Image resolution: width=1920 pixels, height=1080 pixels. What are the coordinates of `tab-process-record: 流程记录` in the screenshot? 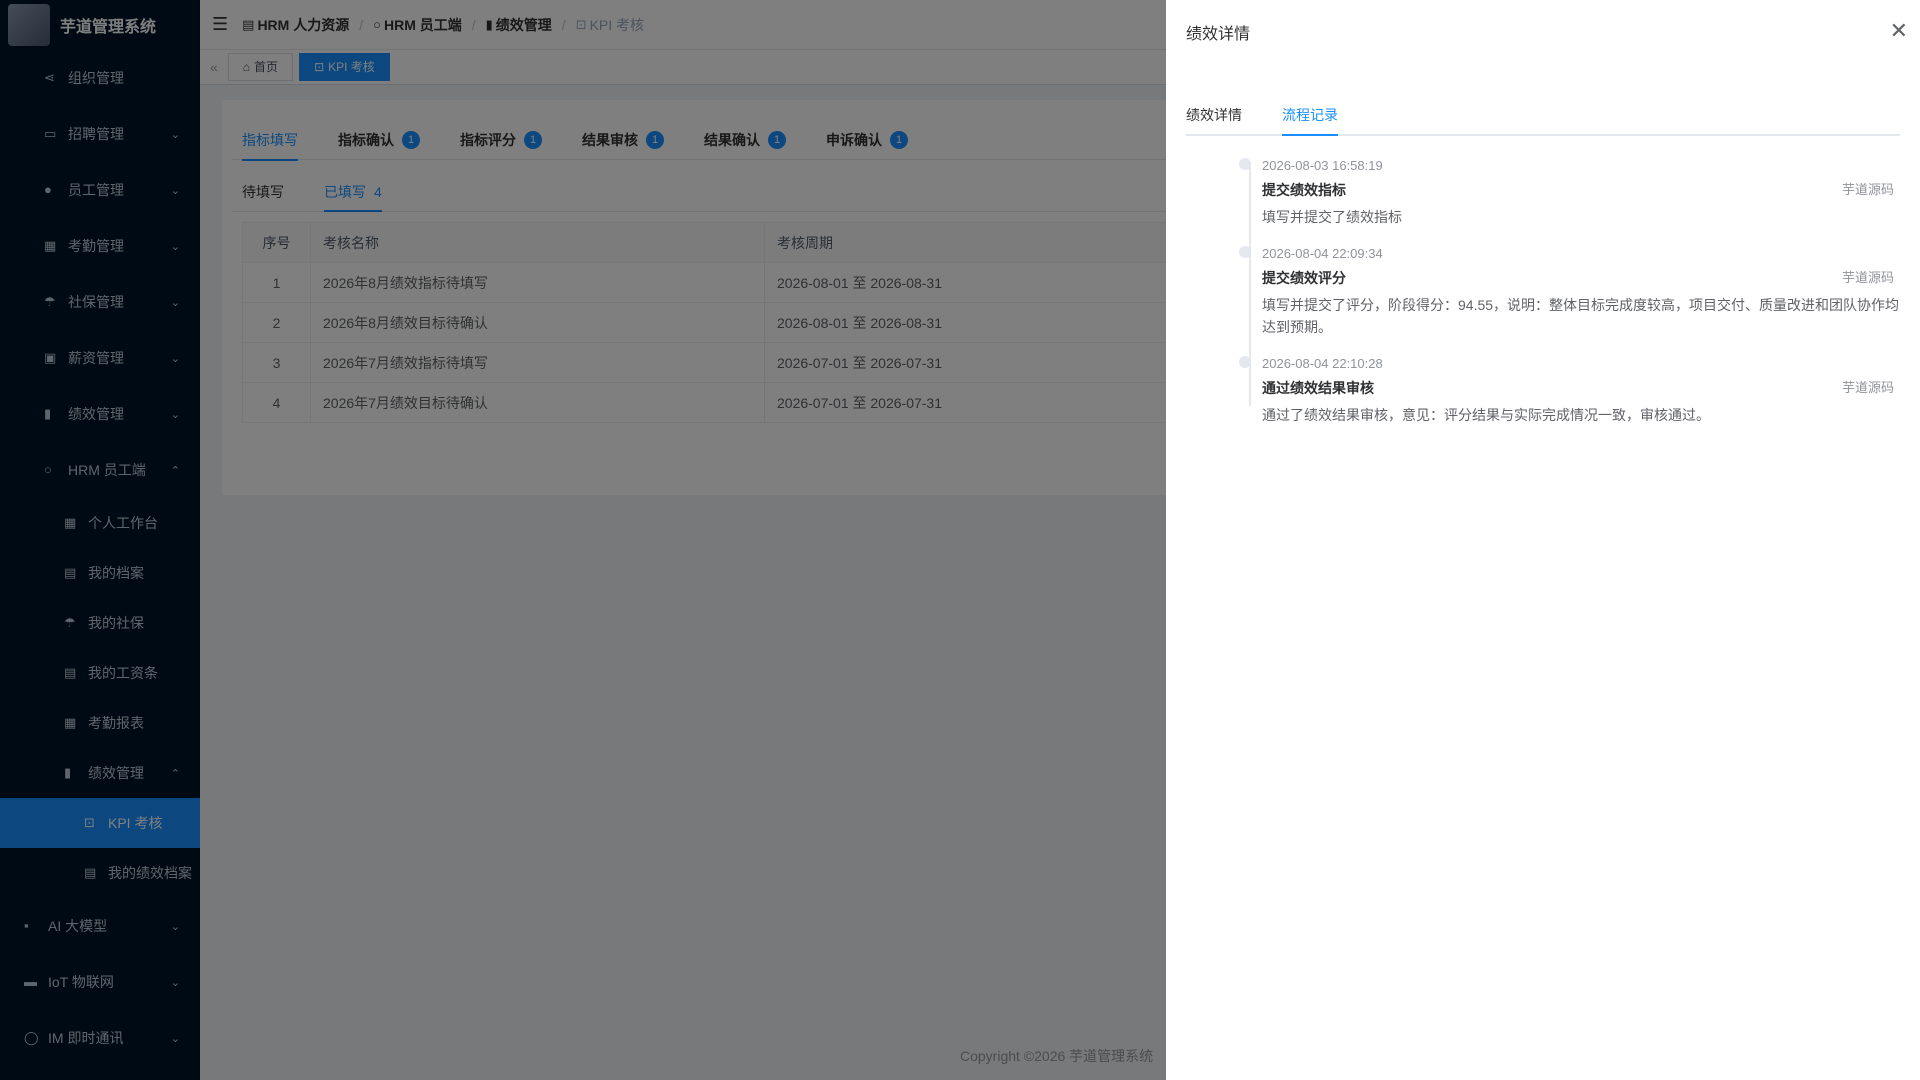 It's located at (1310, 116).